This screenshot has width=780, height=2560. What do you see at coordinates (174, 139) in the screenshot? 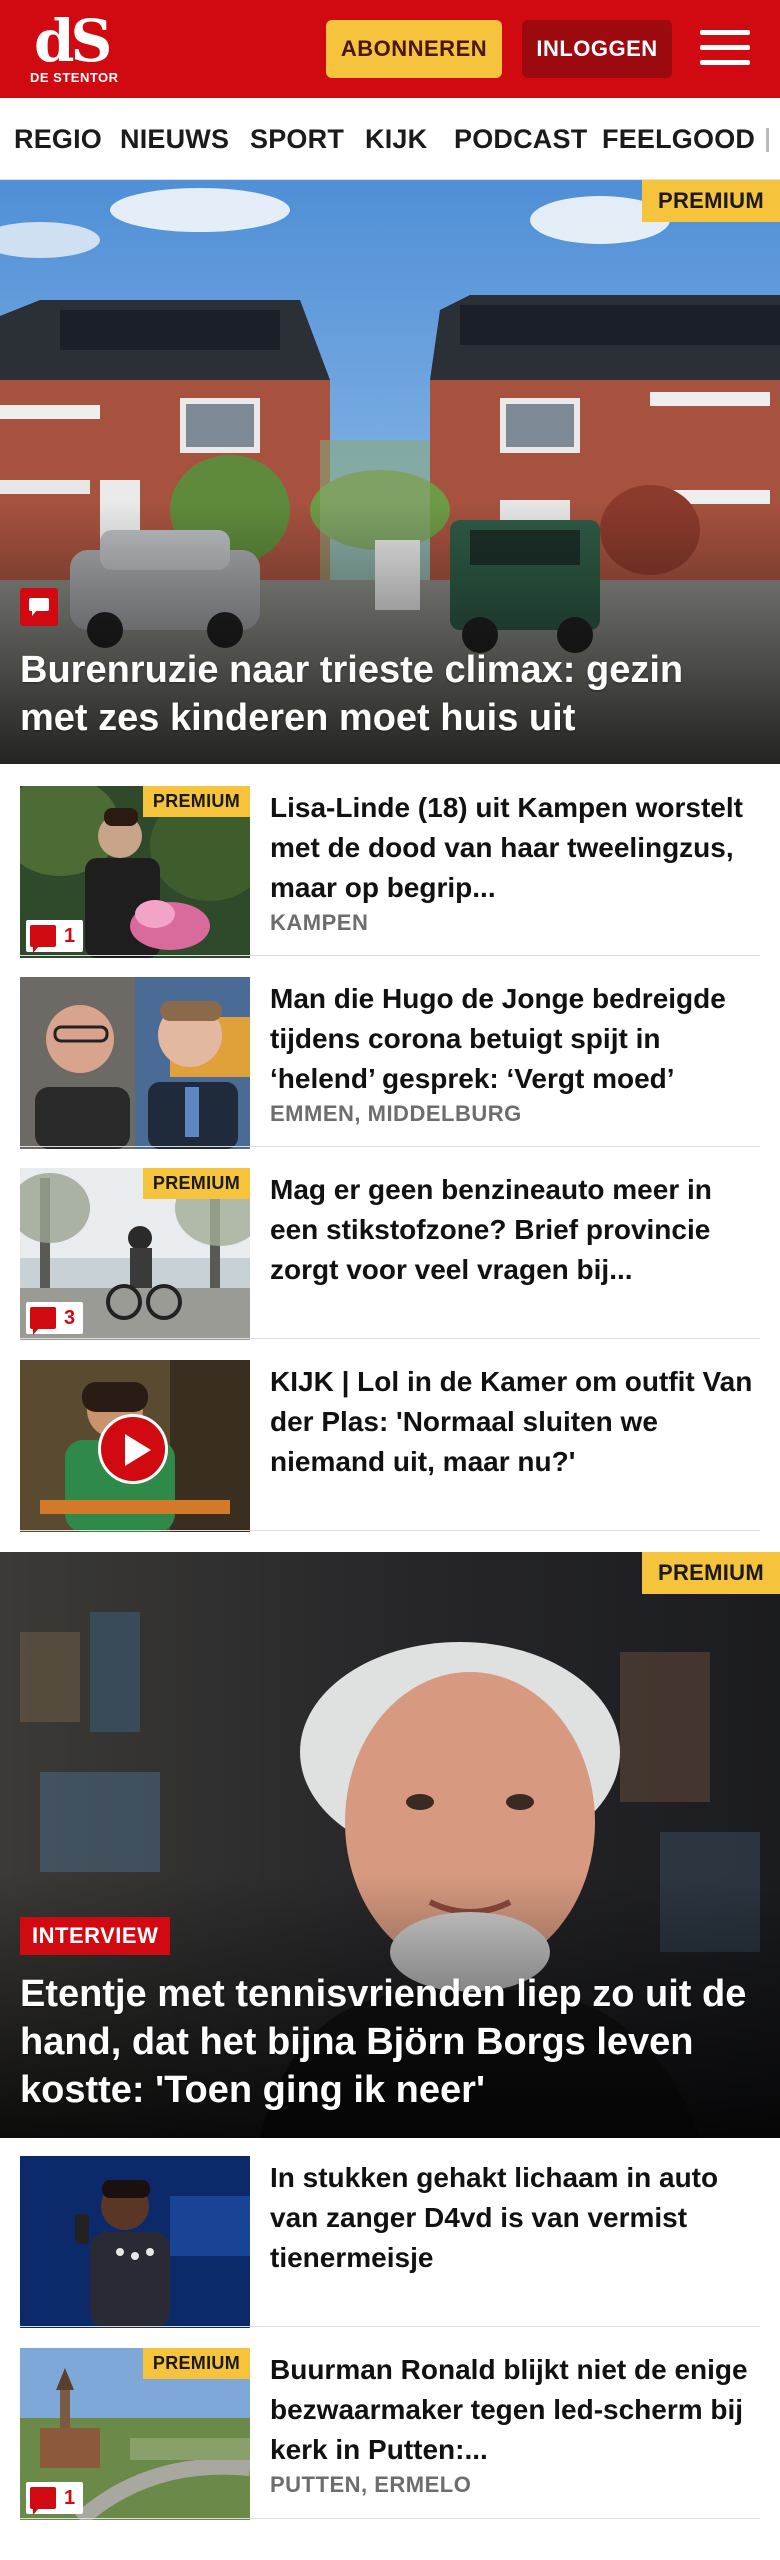
I see `nav-item-nieuws: NIEUWS` at bounding box center [174, 139].